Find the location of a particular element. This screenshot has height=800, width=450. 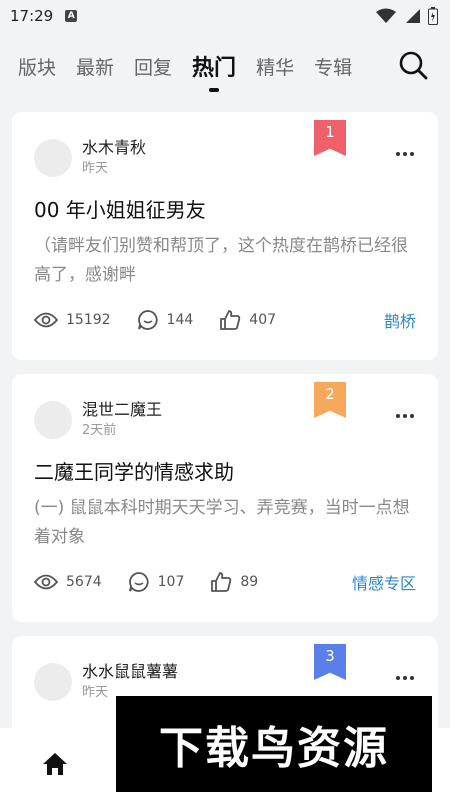

signal-icon is located at coordinates (413, 16).